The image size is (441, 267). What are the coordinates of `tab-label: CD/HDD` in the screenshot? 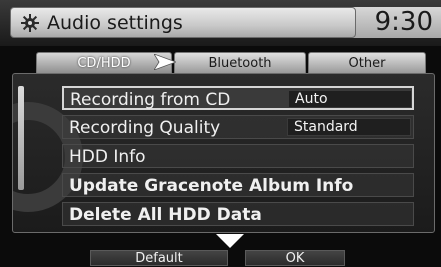 It's located at (104, 63).